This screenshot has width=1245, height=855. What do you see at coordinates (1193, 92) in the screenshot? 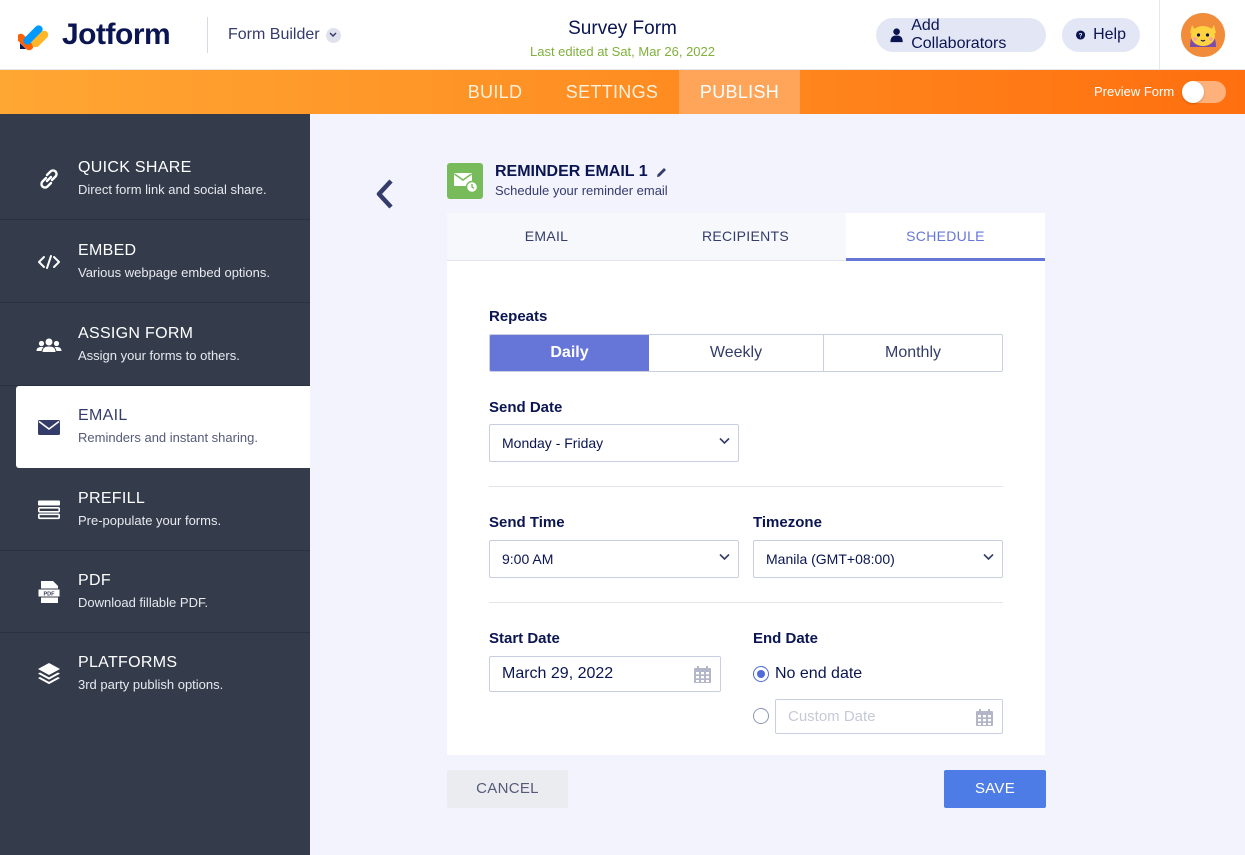
I see `toggle-knob` at bounding box center [1193, 92].